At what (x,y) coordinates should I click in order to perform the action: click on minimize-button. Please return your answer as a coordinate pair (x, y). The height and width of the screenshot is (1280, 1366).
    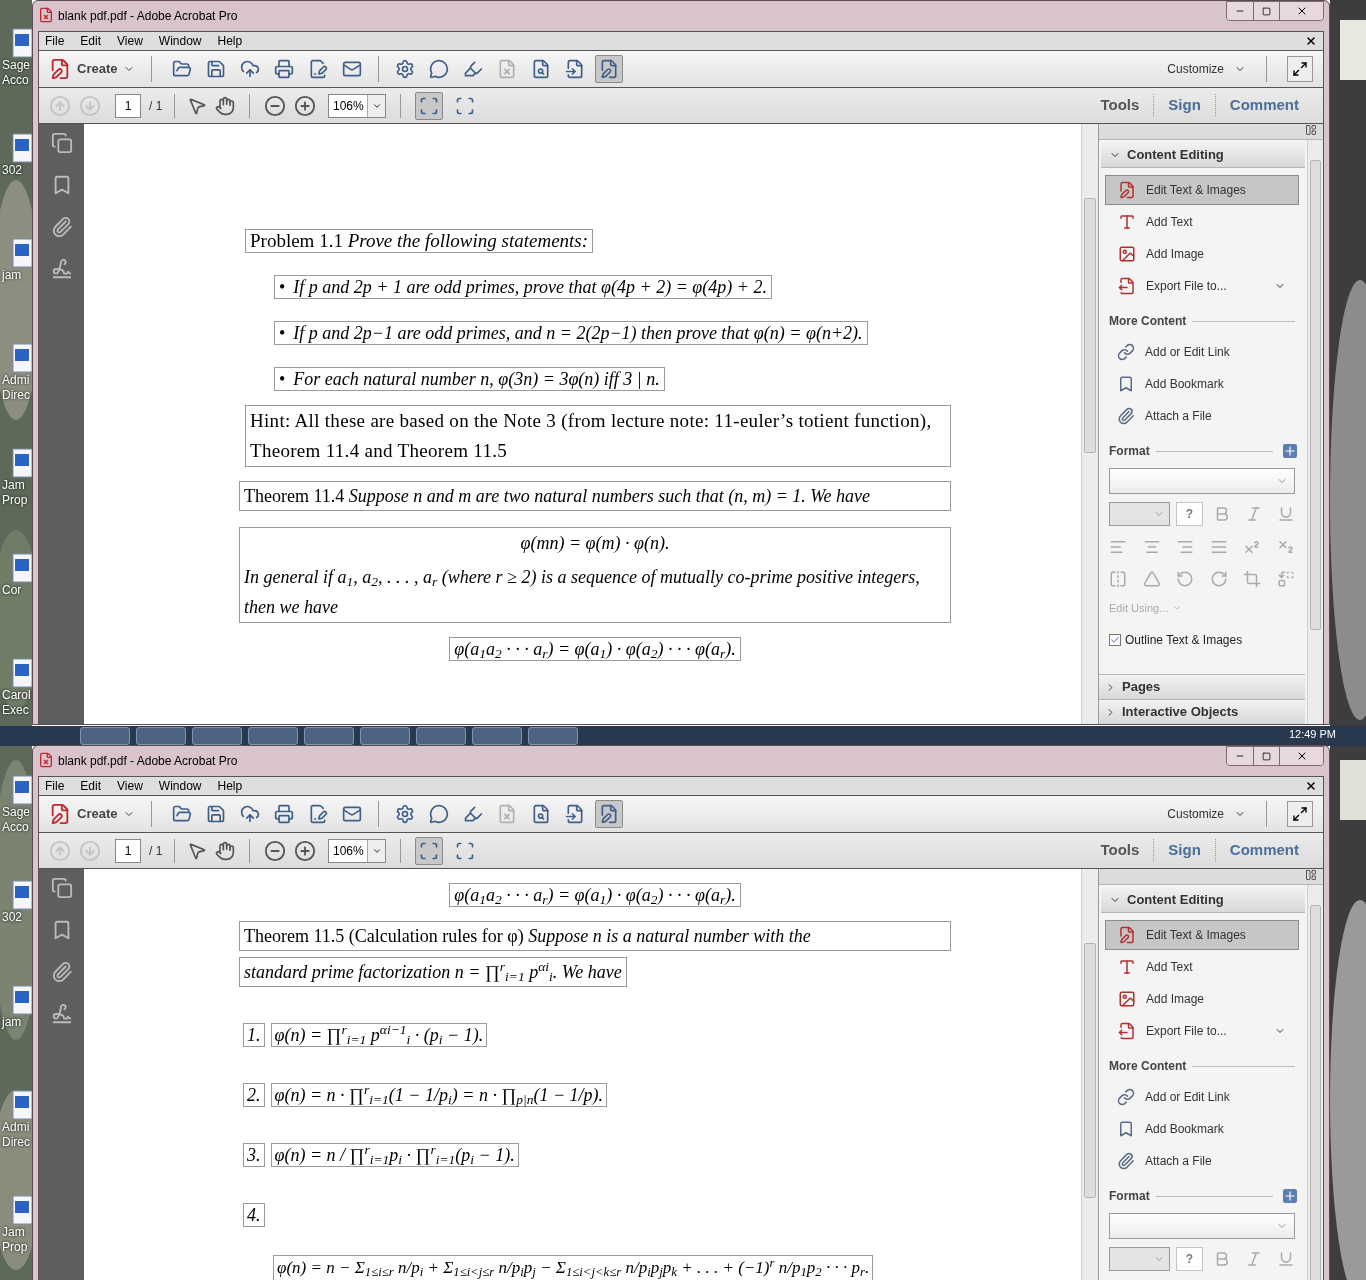
    Looking at the image, I should click on (1240, 756).